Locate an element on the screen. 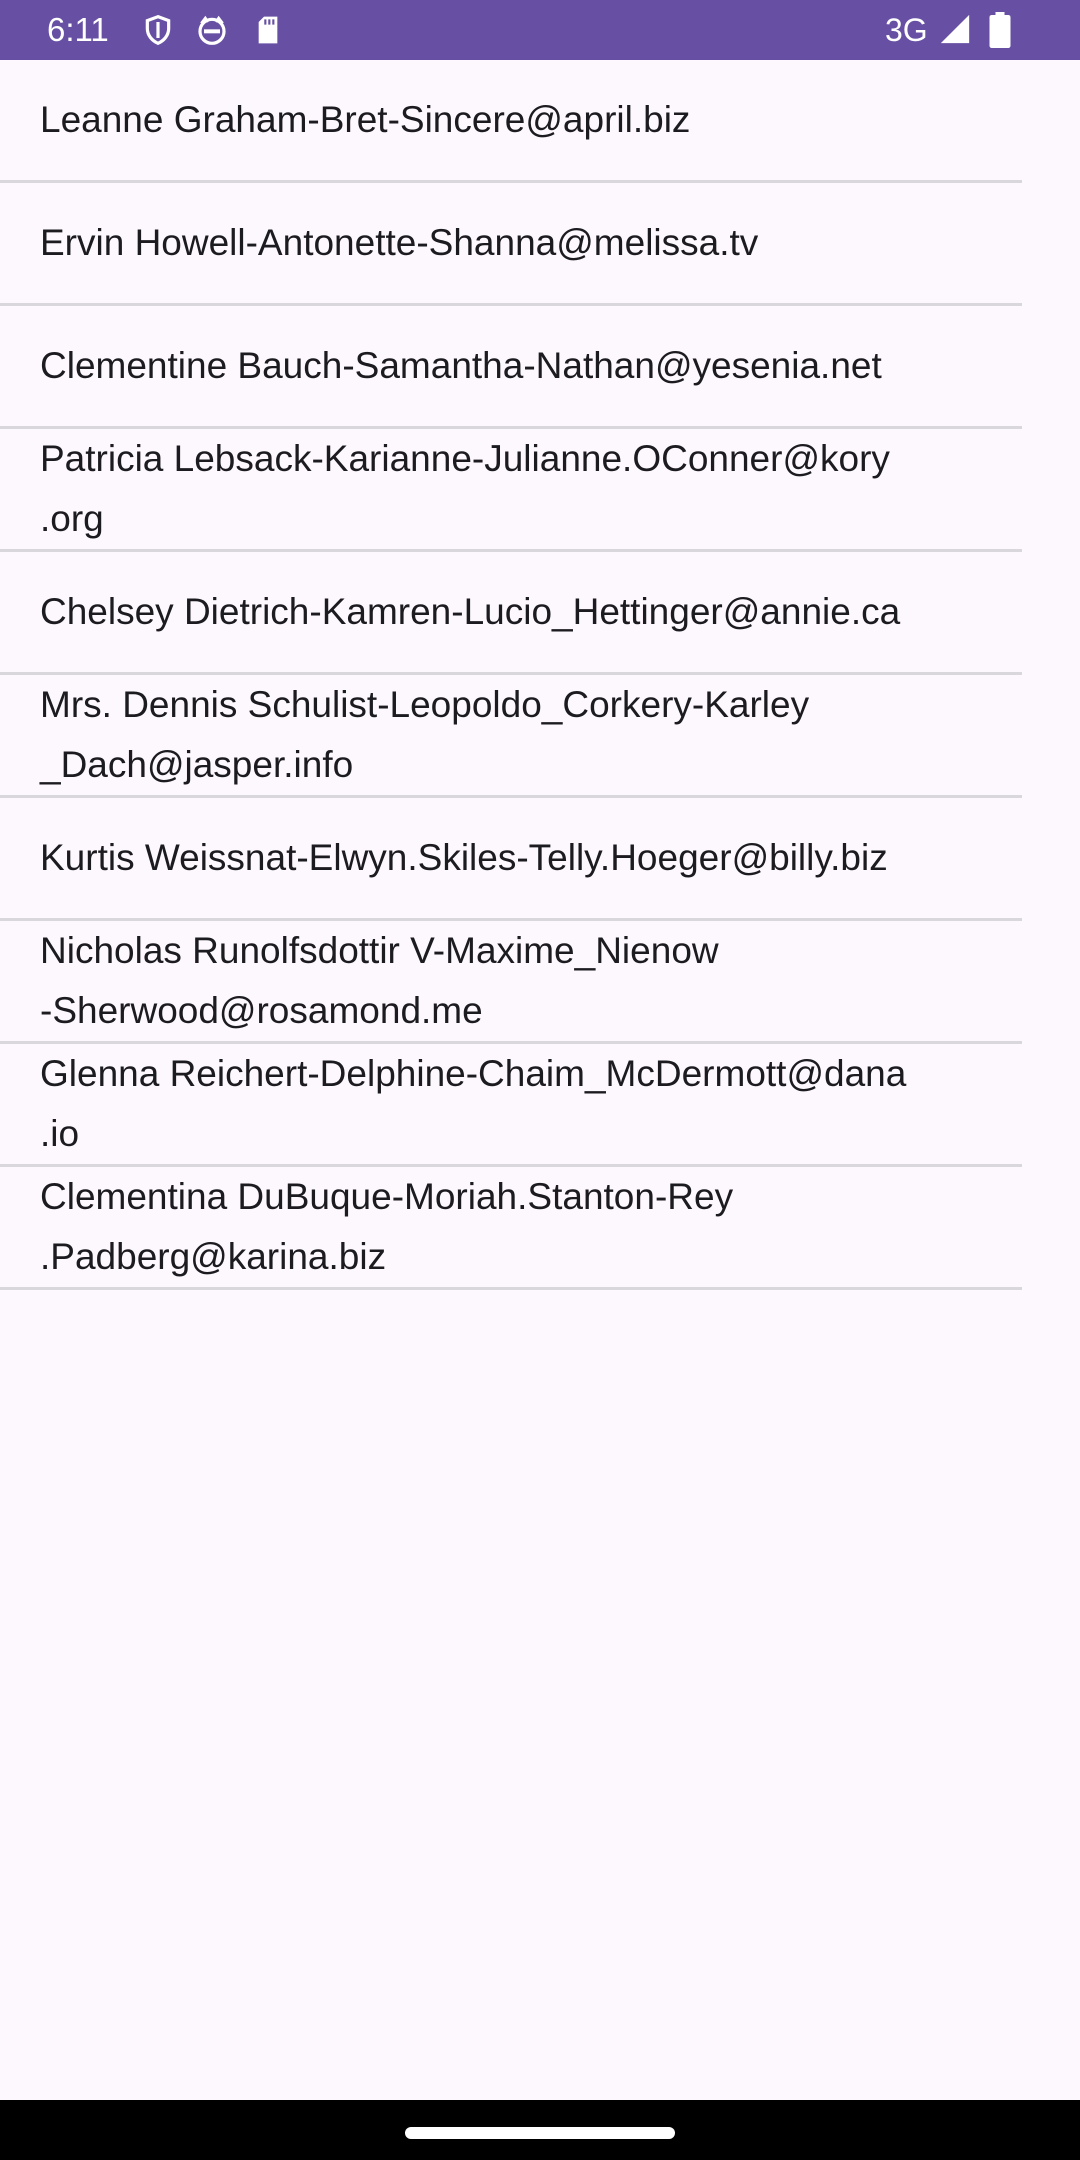 The height and width of the screenshot is (2160, 1080). home-gesture-handle is located at coordinates (540, 2133).